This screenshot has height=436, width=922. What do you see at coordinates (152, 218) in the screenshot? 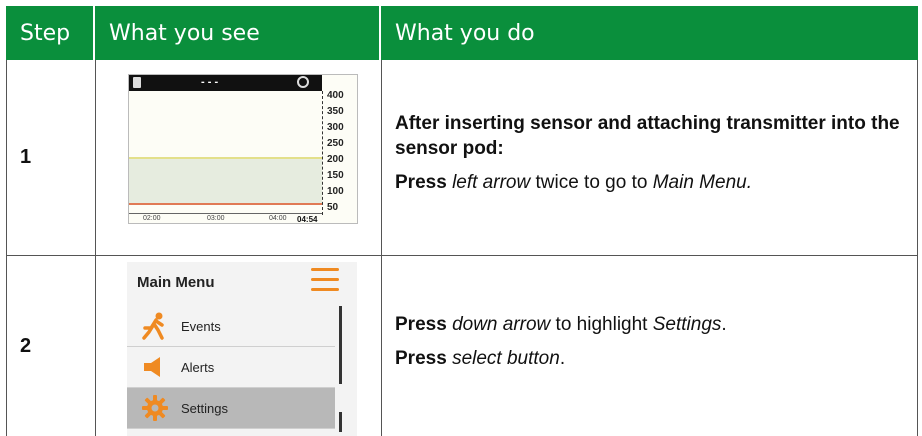
I see `x-tick-label: 02:00` at bounding box center [152, 218].